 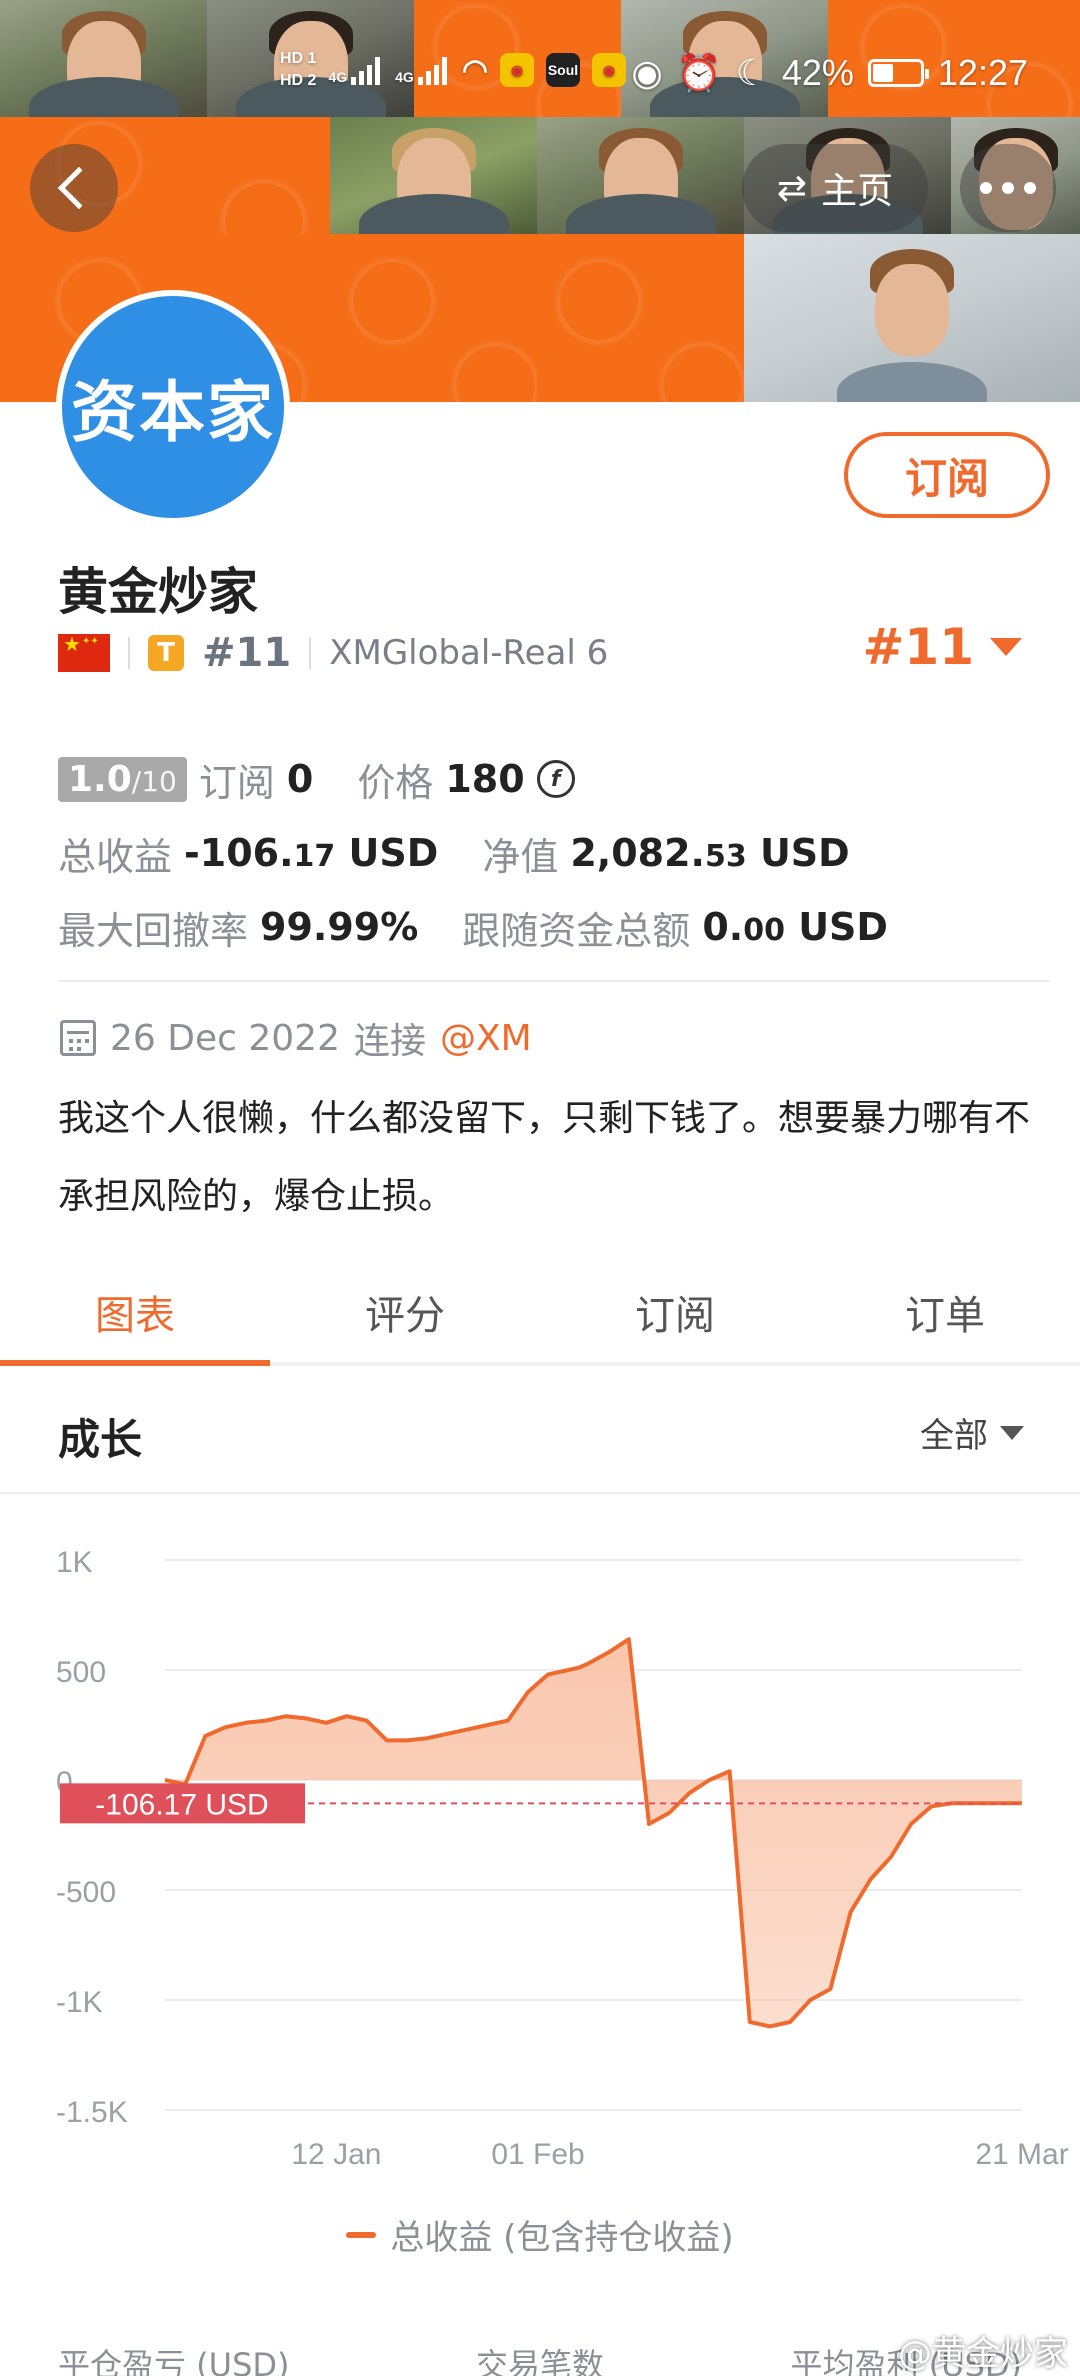 I want to click on more-button, so click(x=1008, y=188).